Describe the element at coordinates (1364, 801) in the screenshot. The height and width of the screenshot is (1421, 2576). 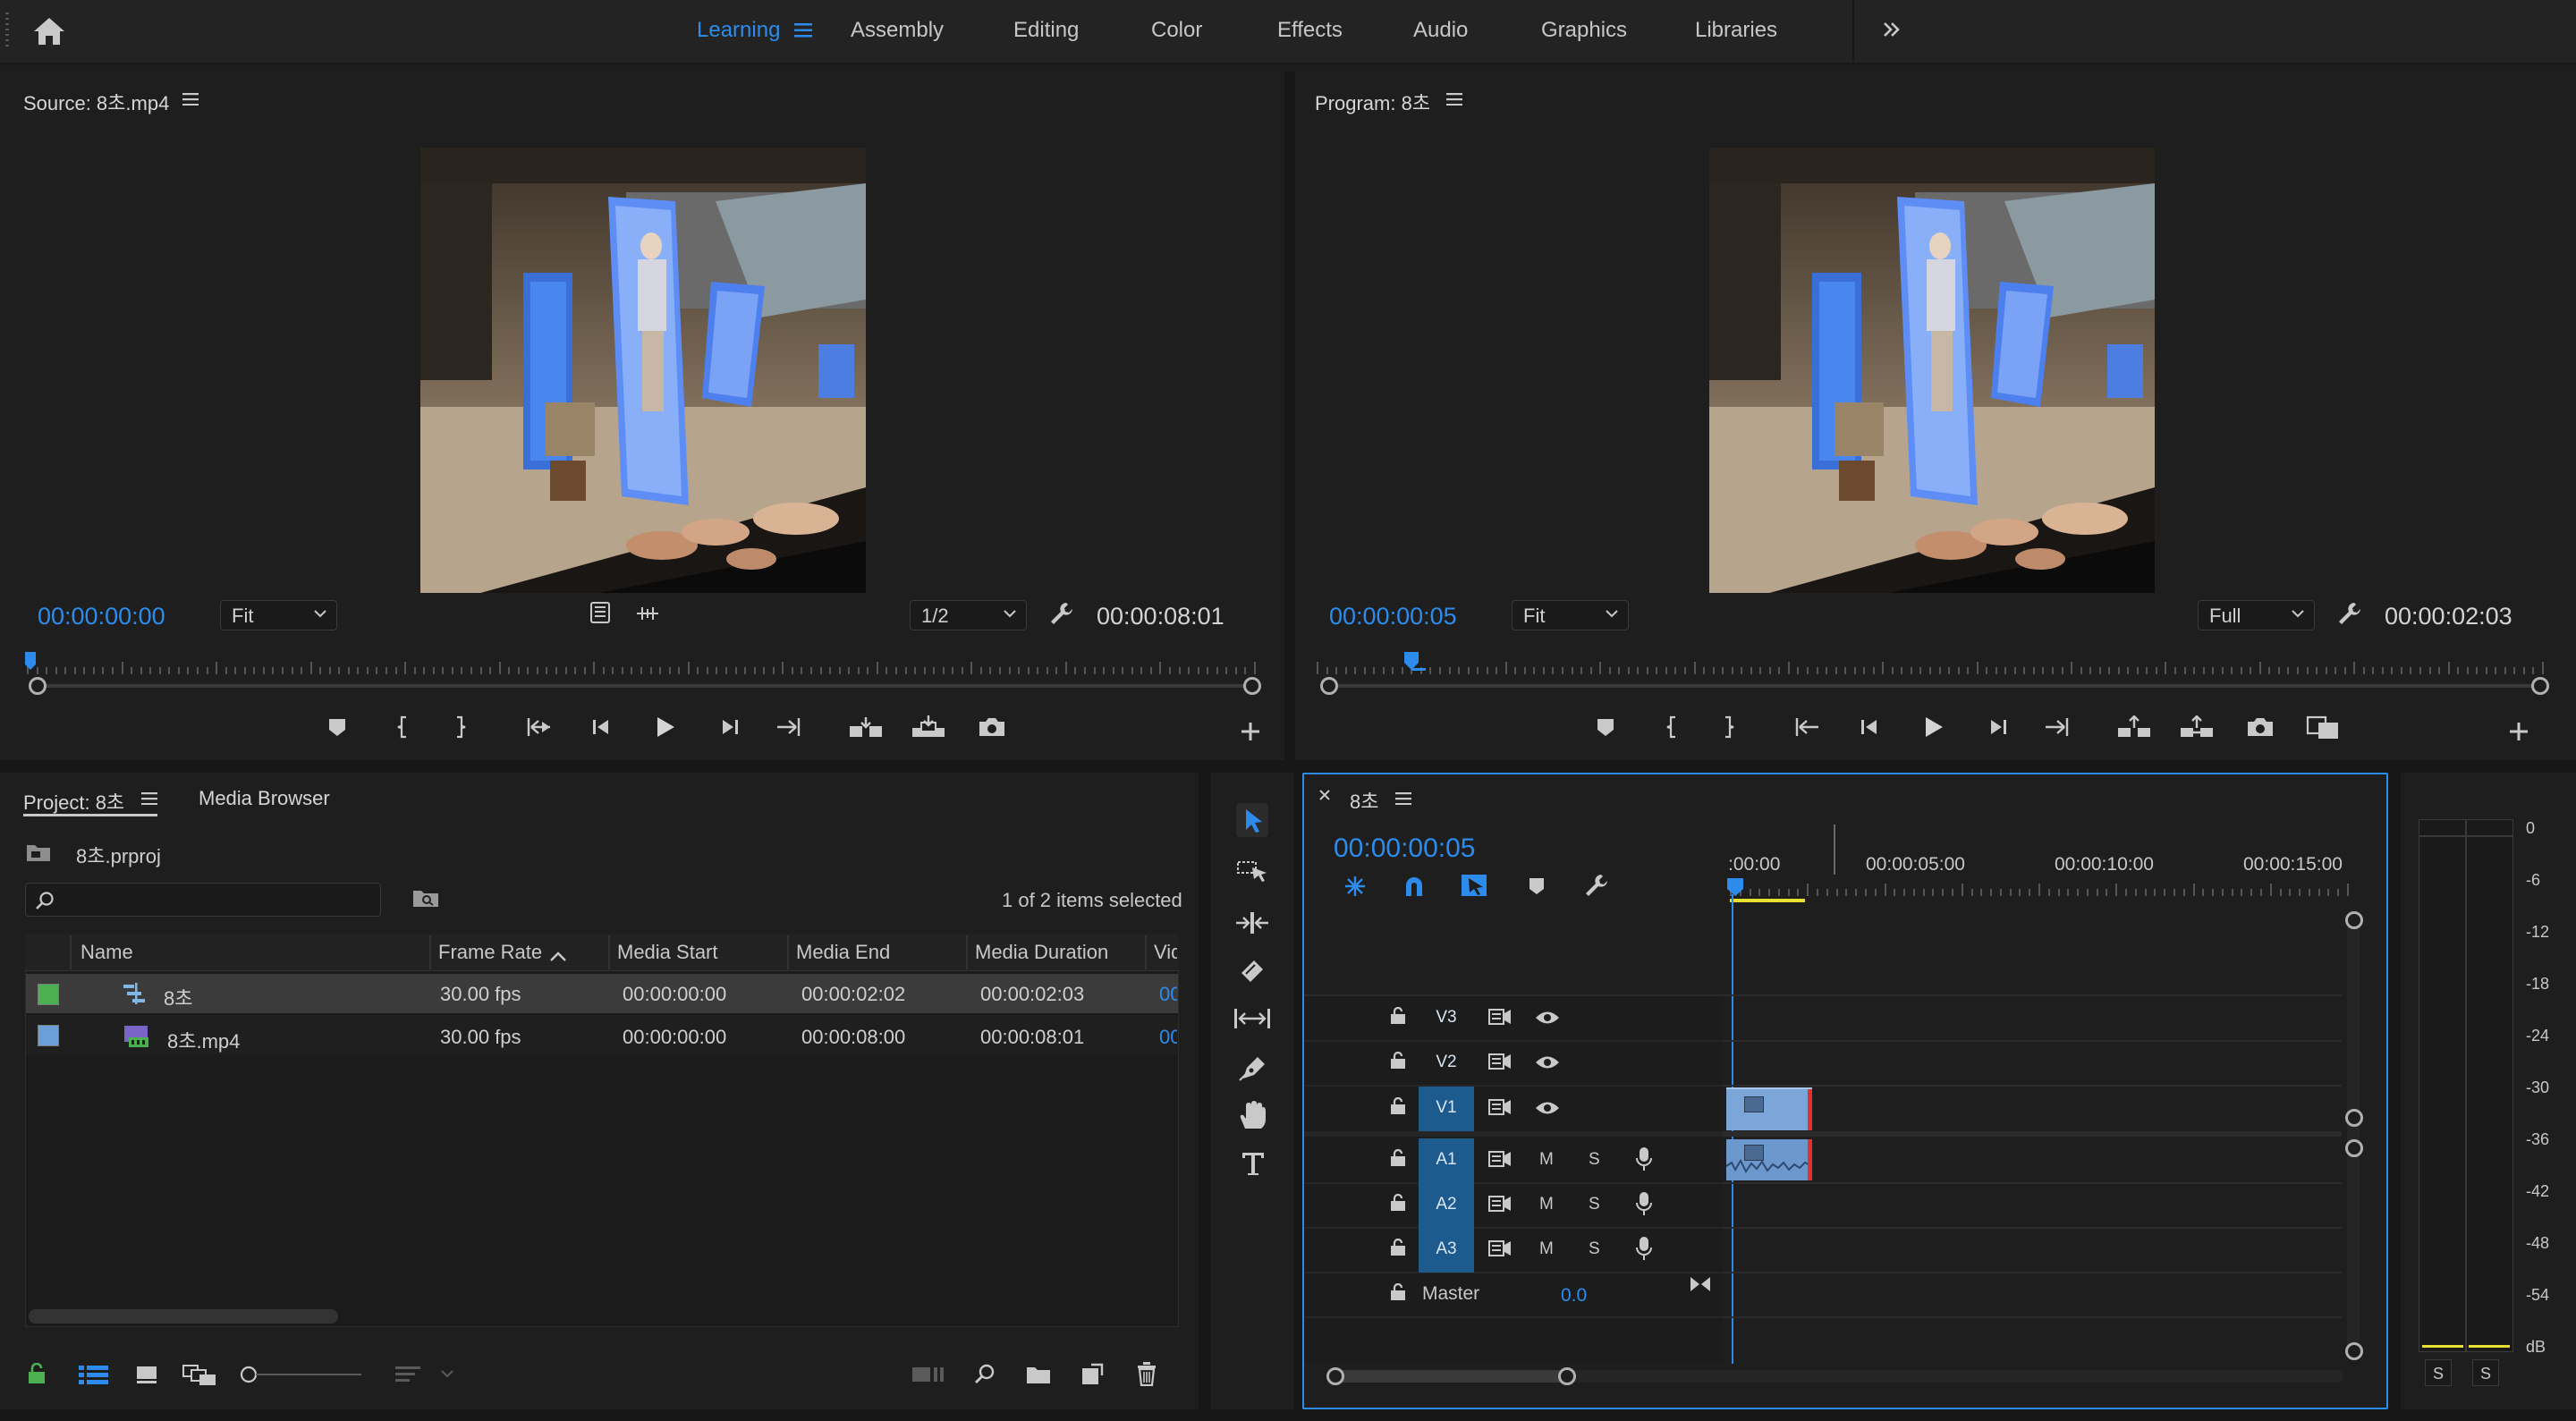
I see `timeline-tab: 8초` at that location.